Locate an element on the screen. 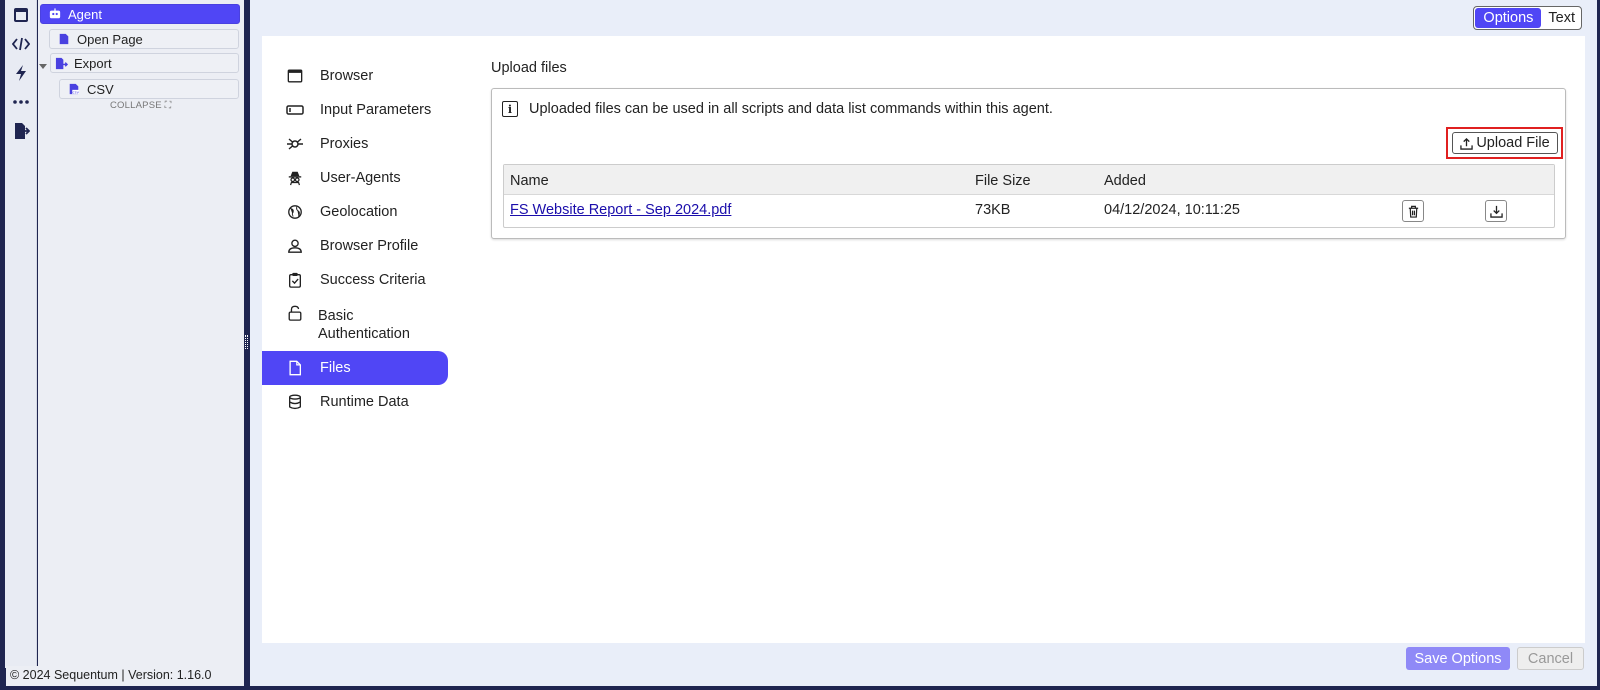 The height and width of the screenshot is (690, 1600). csv-file-icon: csv is located at coordinates (74, 89).